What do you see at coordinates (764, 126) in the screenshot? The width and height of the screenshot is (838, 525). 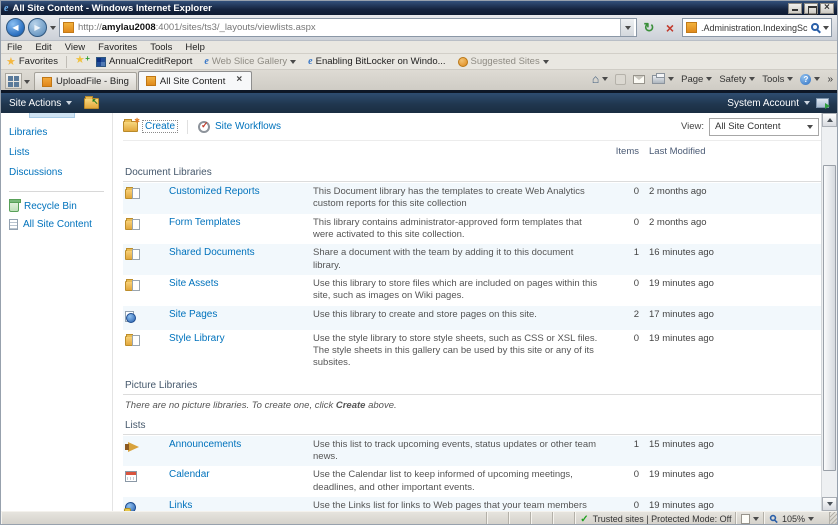 I see `view-dropdown: All Site Content` at bounding box center [764, 126].